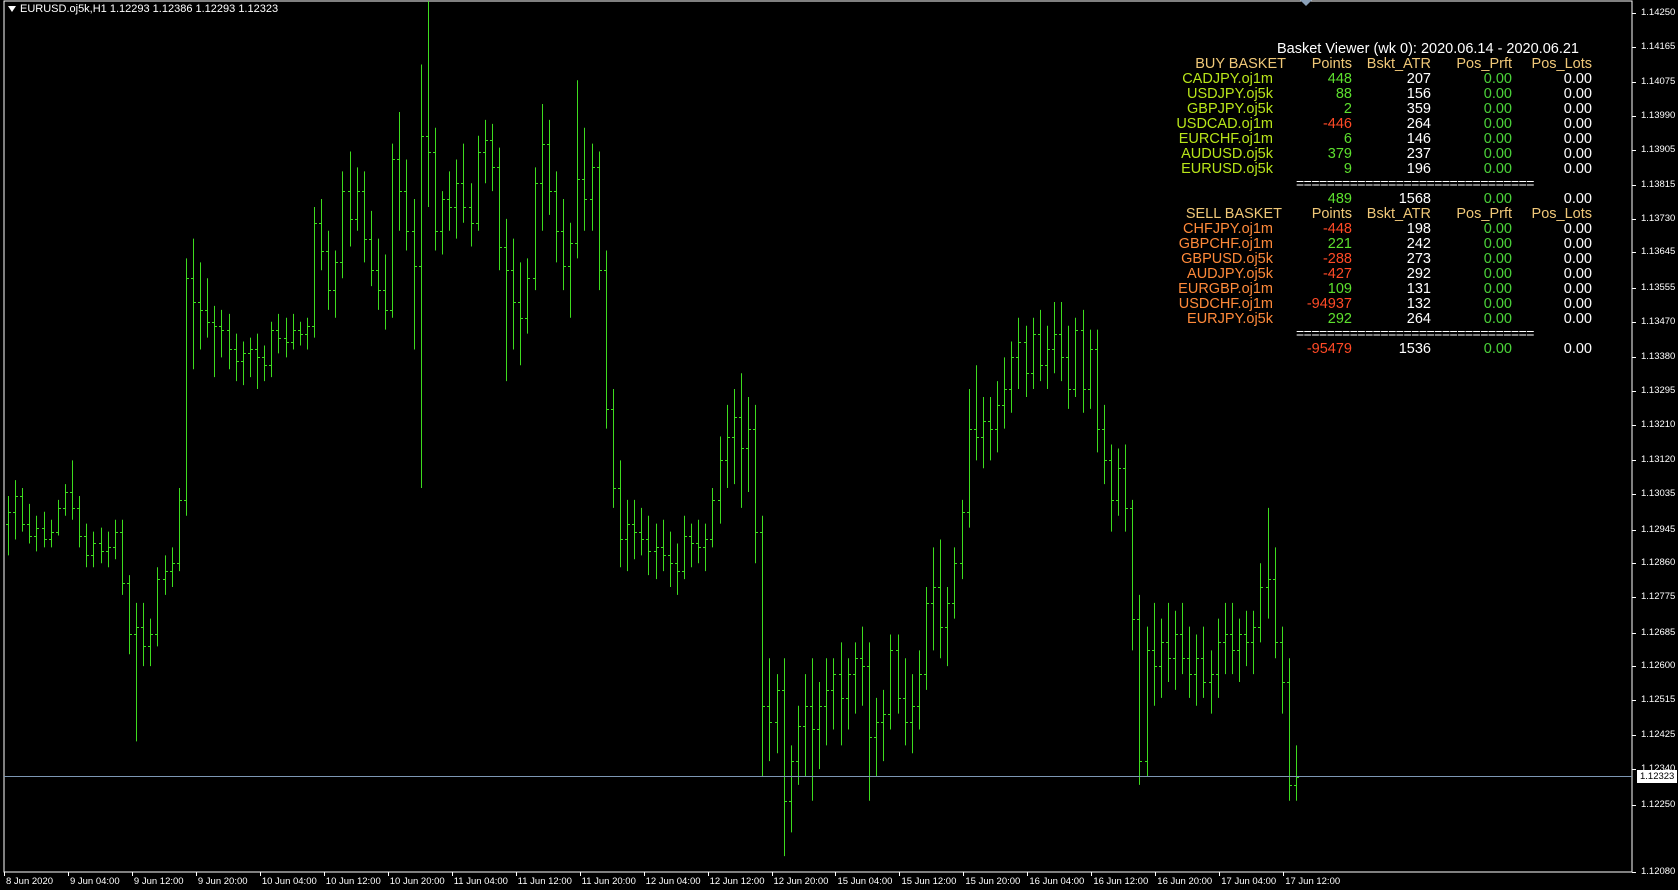 Image resolution: width=1678 pixels, height=890 pixels. What do you see at coordinates (1658, 115) in the screenshot?
I see `price-tick-label: 1.13990` at bounding box center [1658, 115].